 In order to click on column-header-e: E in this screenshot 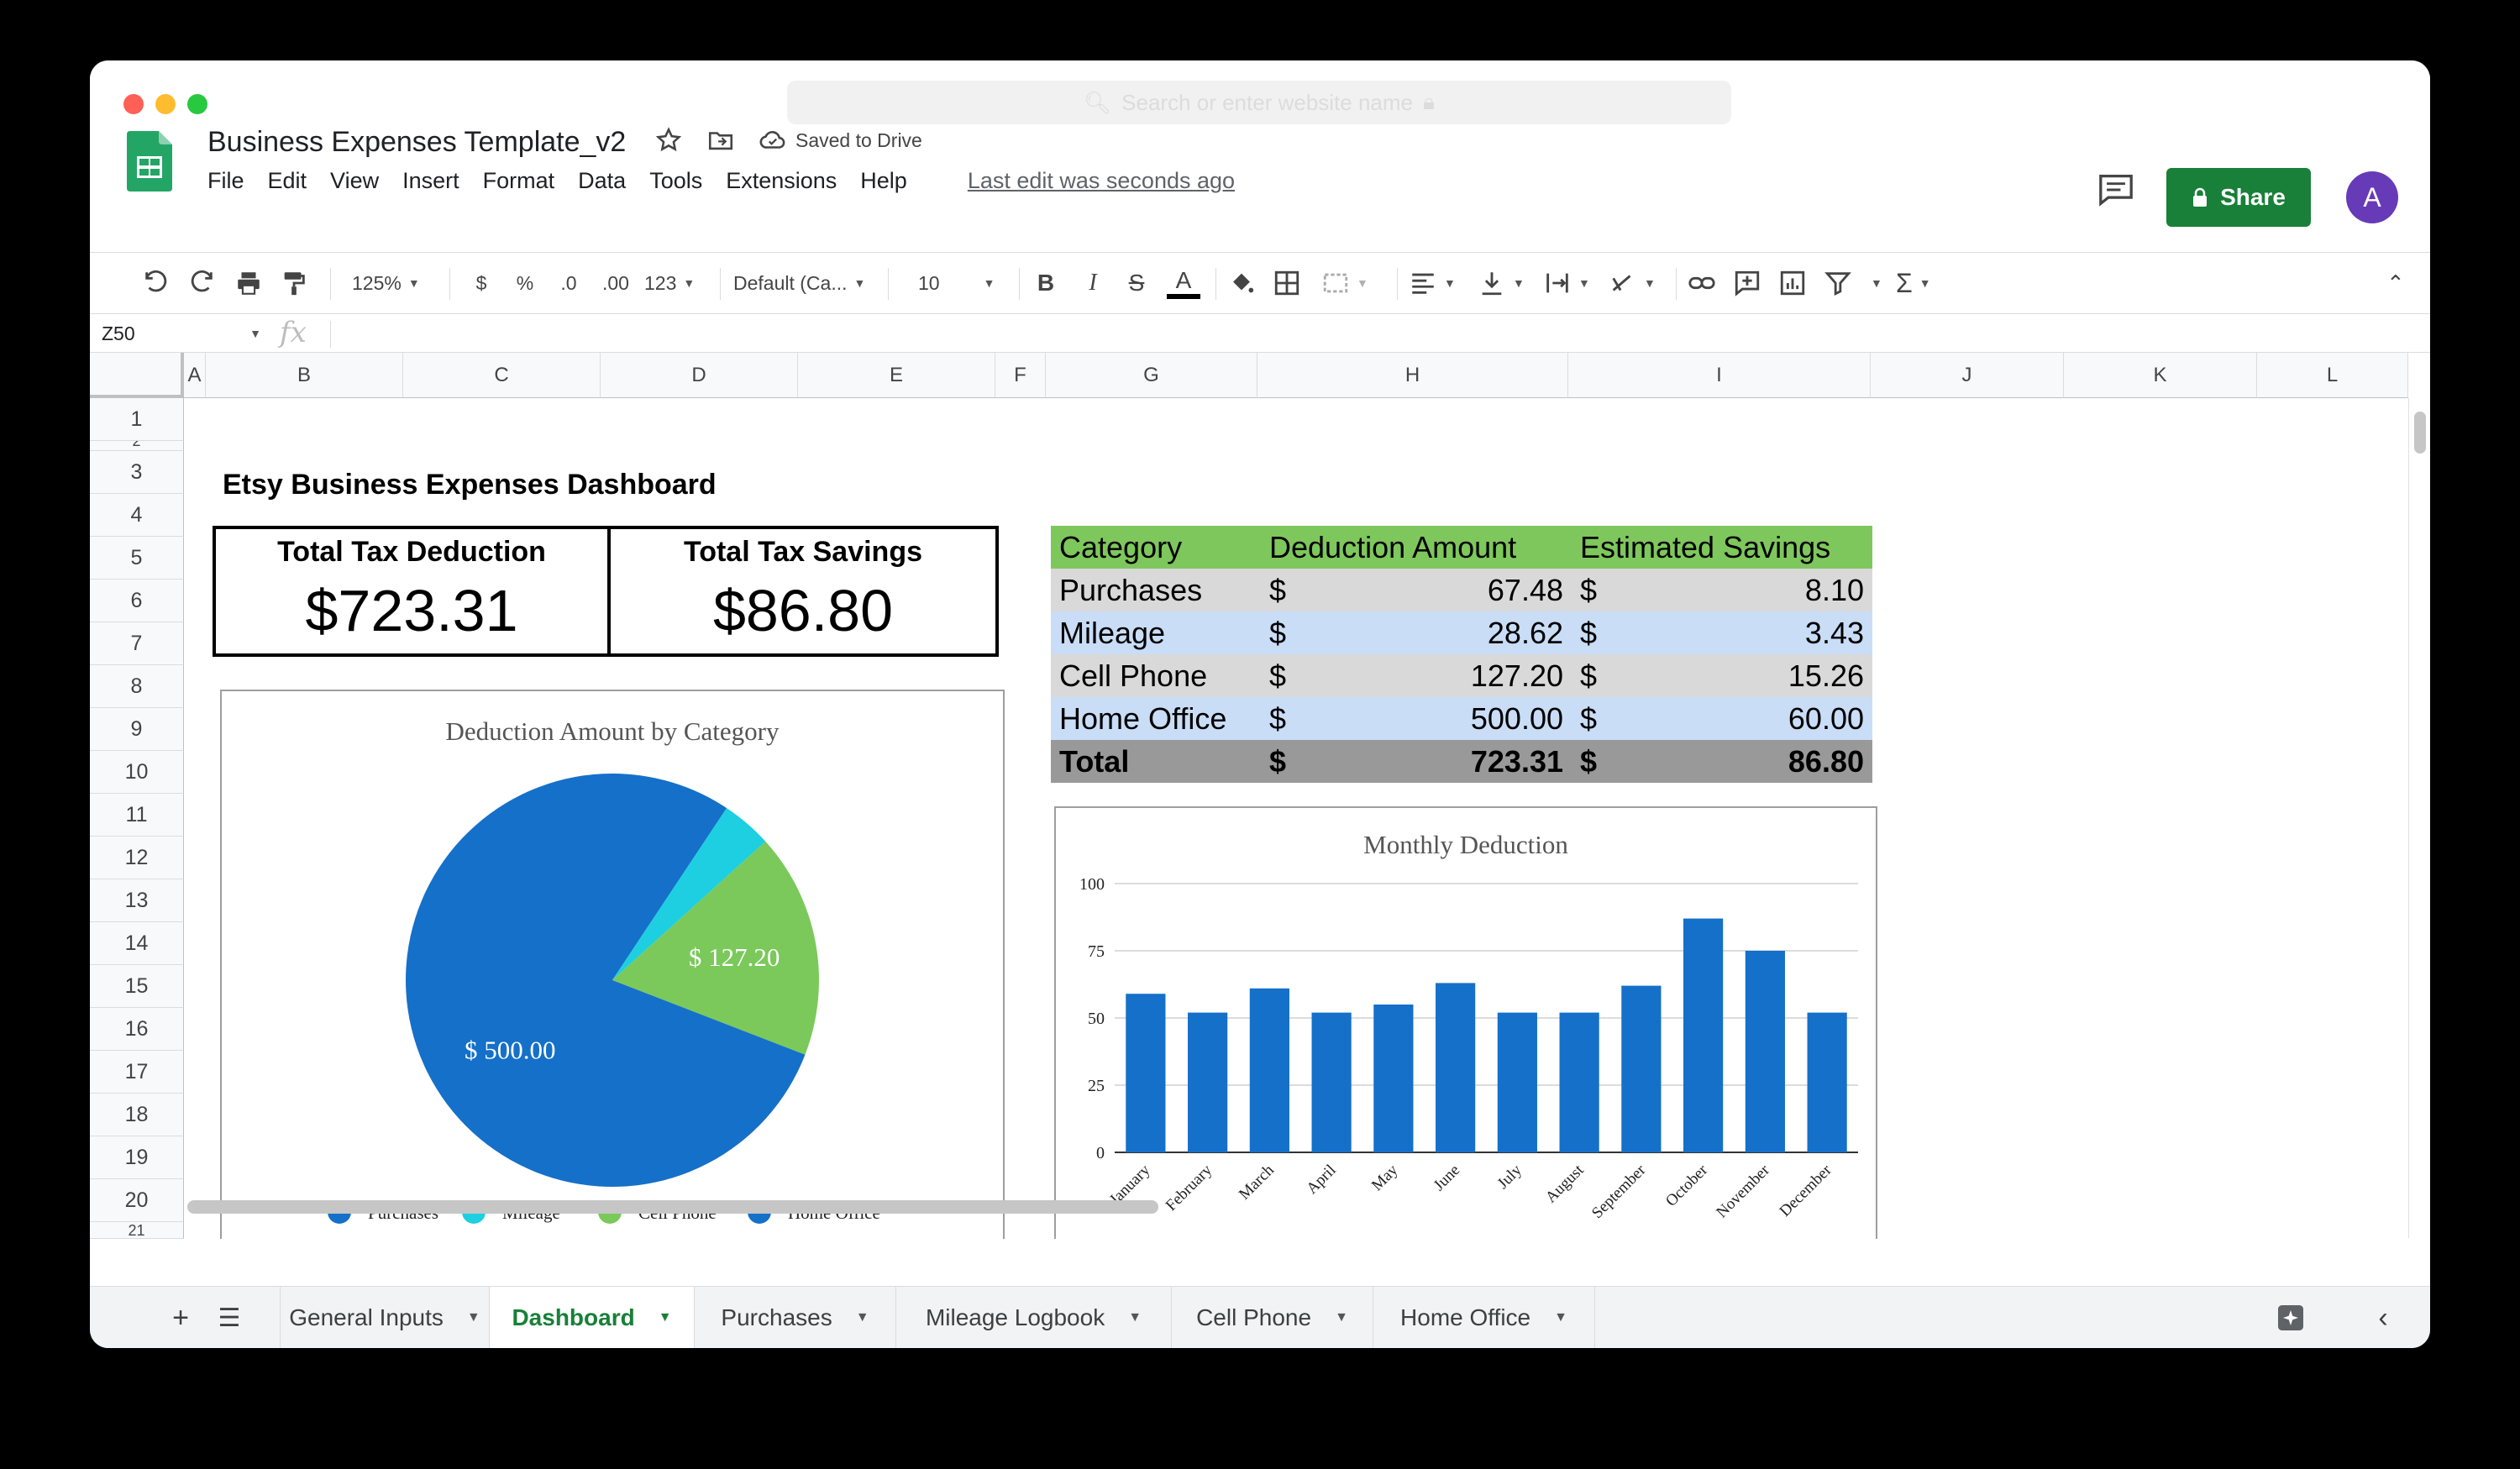, I will do `click(896, 375)`.